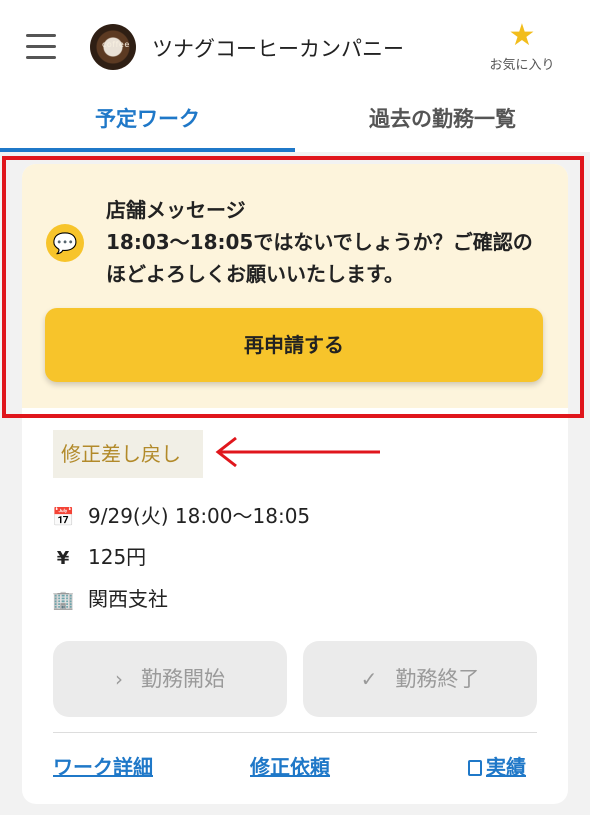 The width and height of the screenshot is (590, 815). I want to click on work-pay: 125円, so click(117, 557).